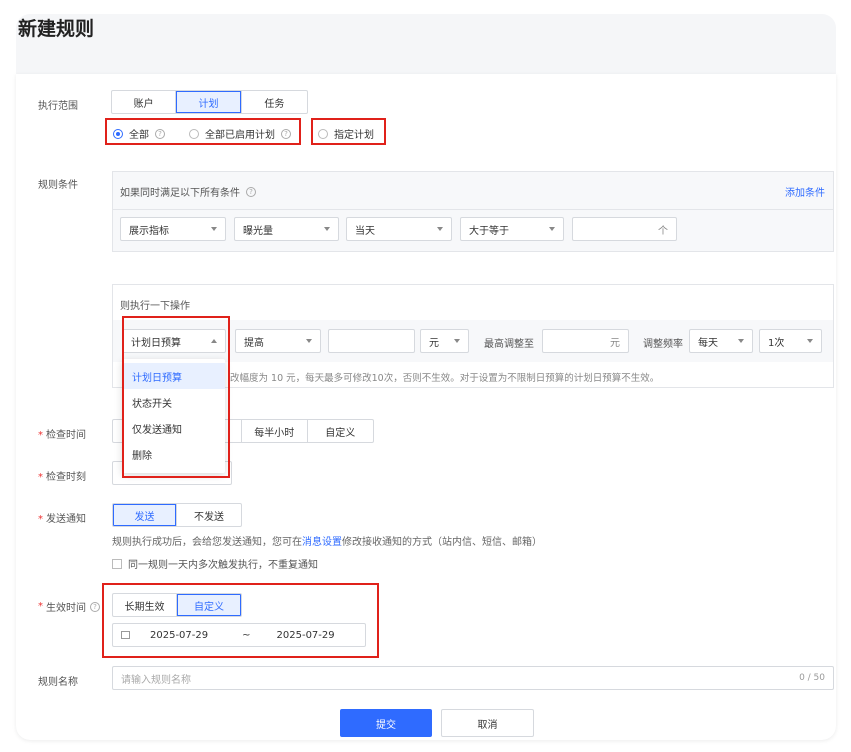 This screenshot has height=752, width=851. What do you see at coordinates (145, 515) in the screenshot?
I see `tab-send: 发送` at bounding box center [145, 515].